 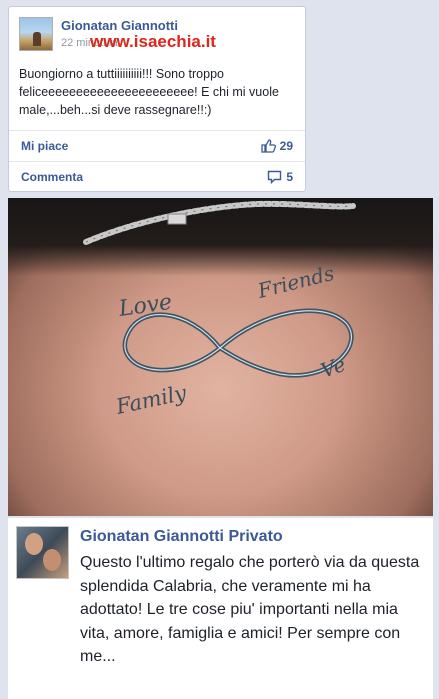 What do you see at coordinates (119, 25) in the screenshot?
I see `post-author: Gionatan Giannotti` at bounding box center [119, 25].